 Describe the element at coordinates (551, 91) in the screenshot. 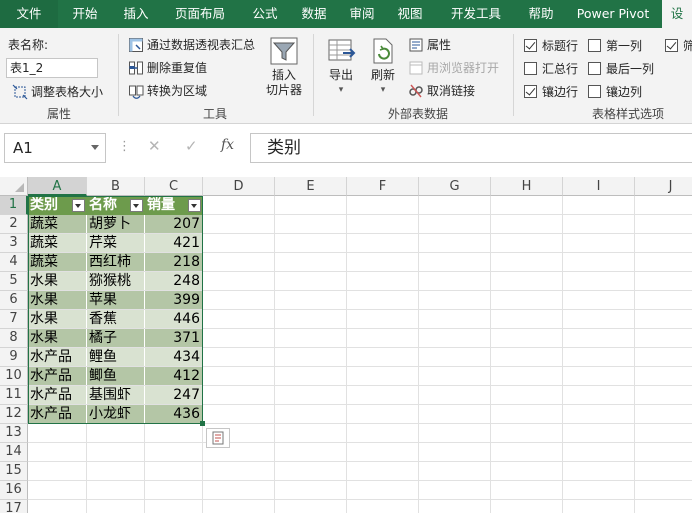

I see `banded-rows-checkbox: 镶边行` at that location.